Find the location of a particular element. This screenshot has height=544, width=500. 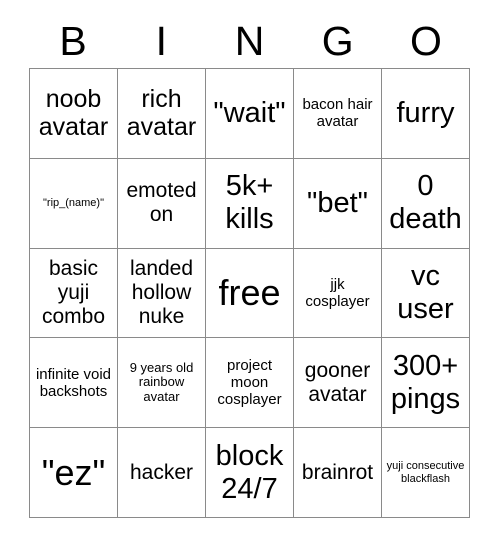

bingo-cell-r3c2: landed hollow nuke is located at coordinates (162, 293).